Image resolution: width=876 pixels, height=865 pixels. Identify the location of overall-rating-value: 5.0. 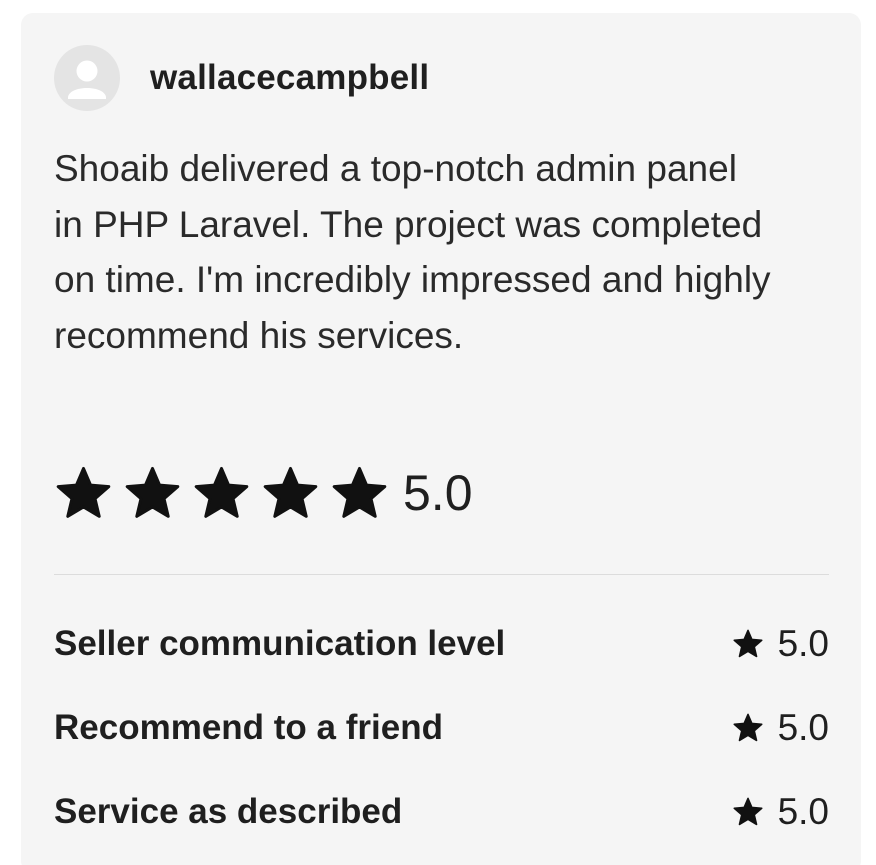
(438, 493).